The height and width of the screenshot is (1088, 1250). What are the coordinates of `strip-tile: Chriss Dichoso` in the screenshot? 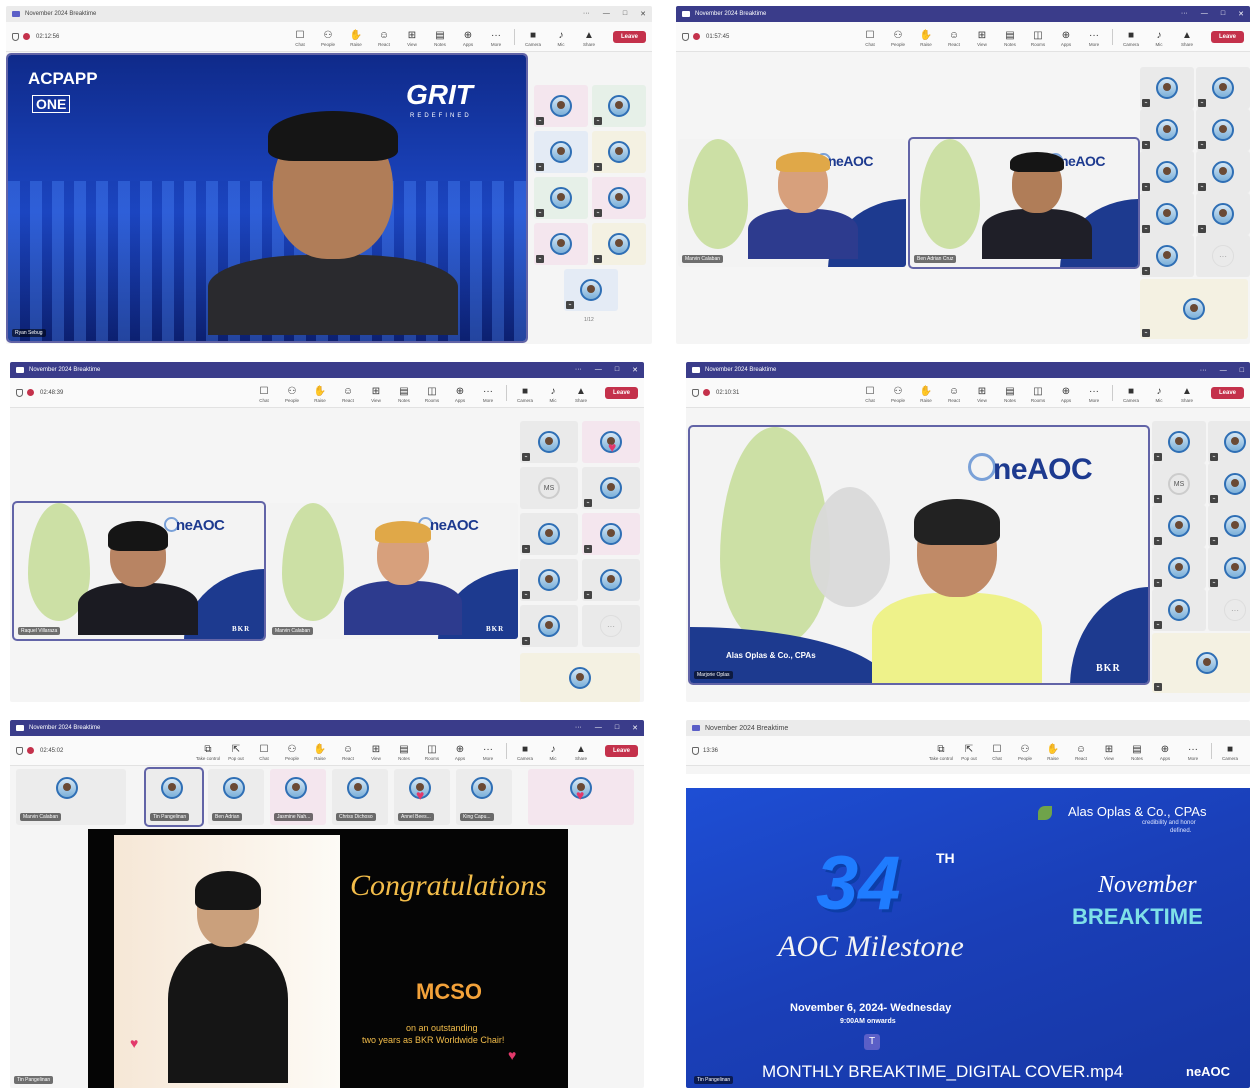 It's located at (360, 797).